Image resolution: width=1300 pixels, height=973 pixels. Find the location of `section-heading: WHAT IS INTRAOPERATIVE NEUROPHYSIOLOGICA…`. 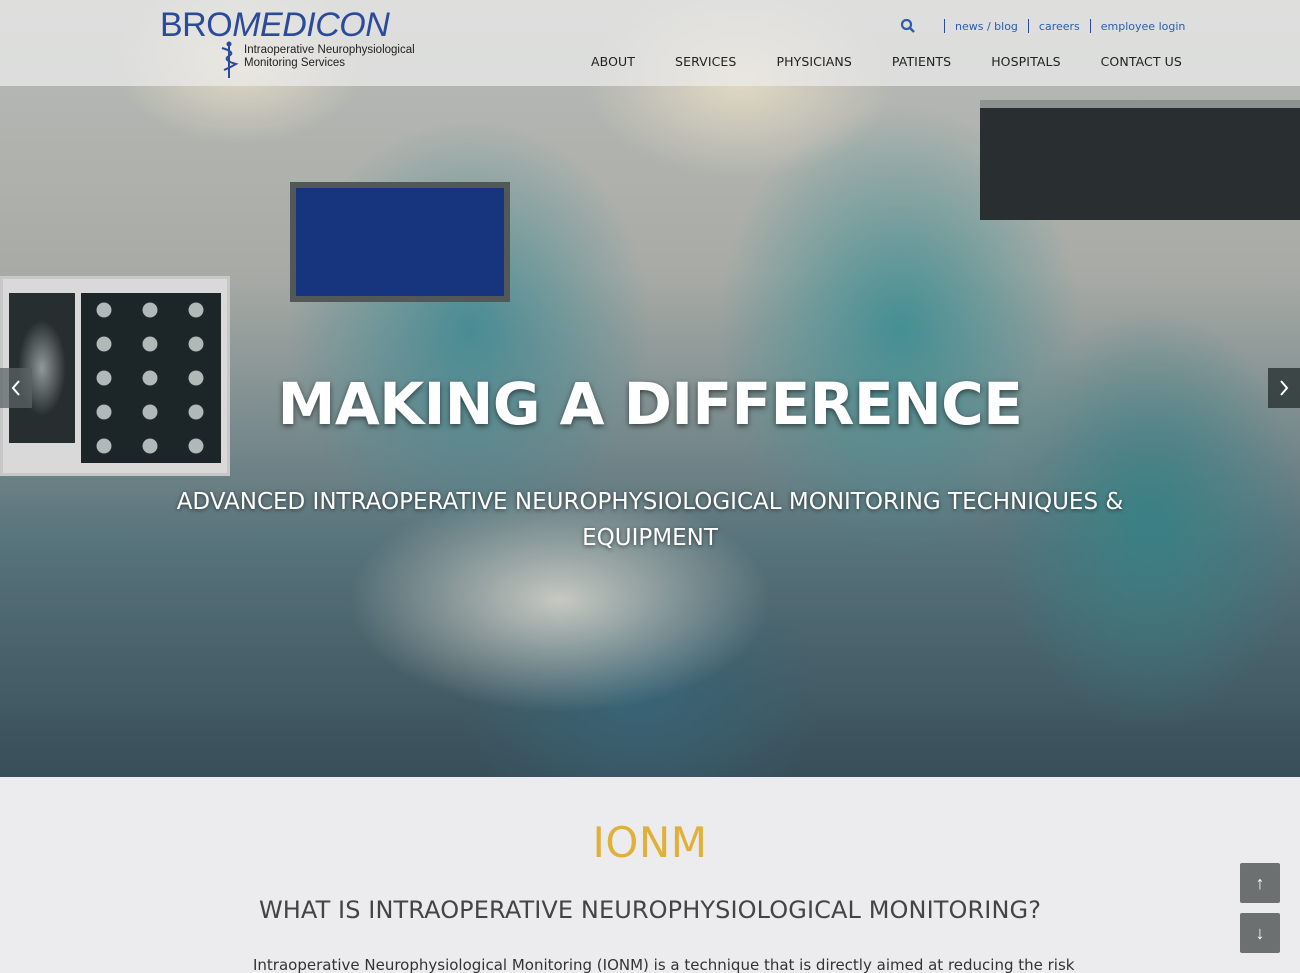

section-heading: WHAT IS INTRAOPERATIVE NEUROPHYSIOLOGICA… is located at coordinates (650, 910).